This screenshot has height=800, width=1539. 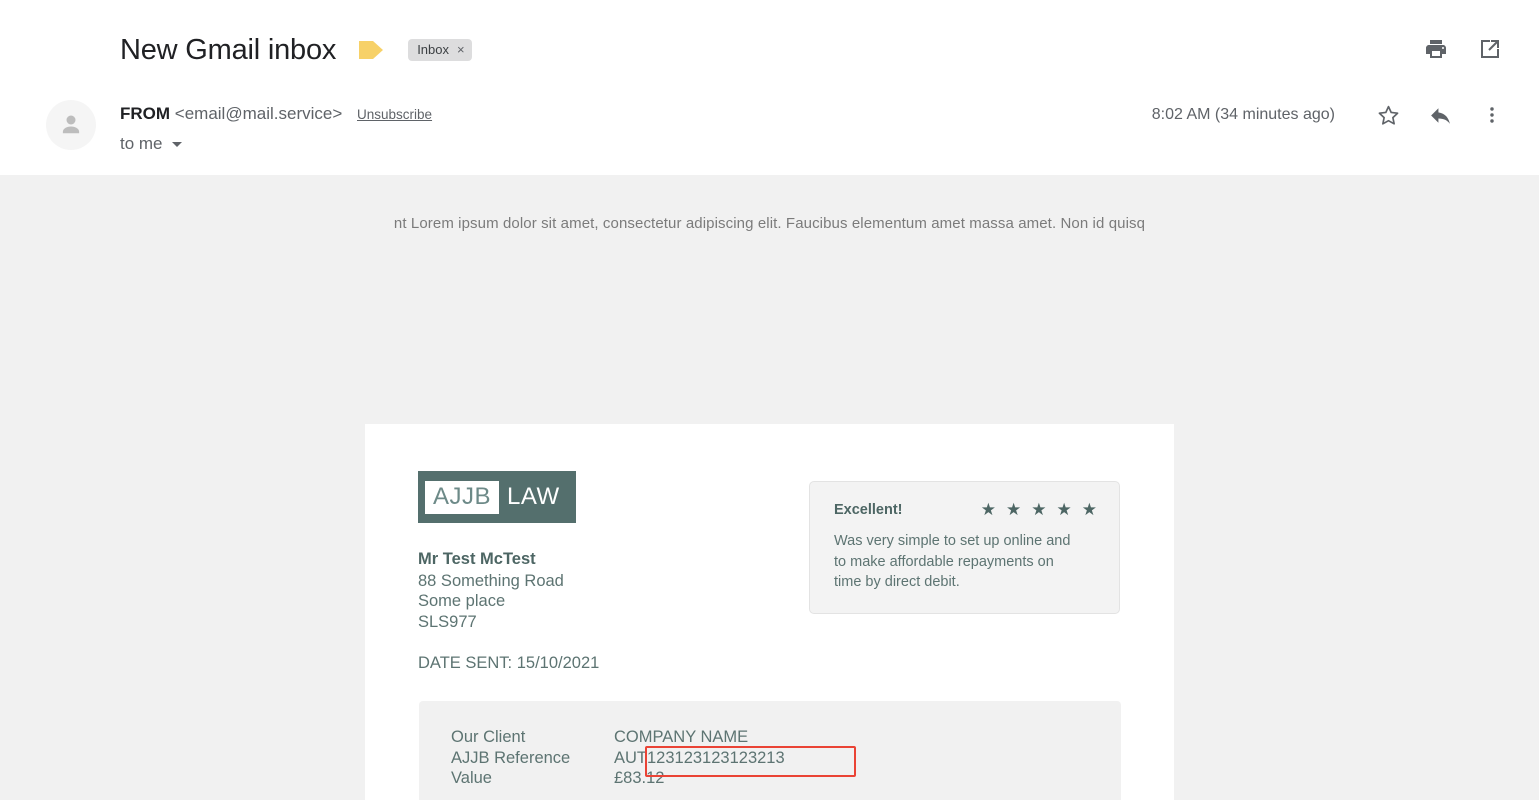 What do you see at coordinates (786, 778) in the screenshot?
I see `detail-row: Value £83.12` at bounding box center [786, 778].